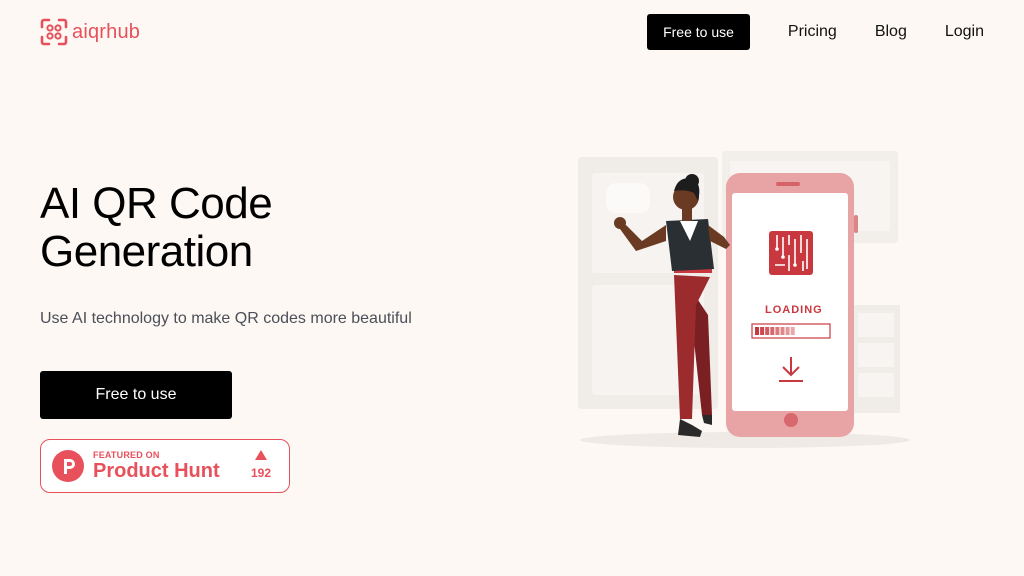 This screenshot has width=1024, height=576. I want to click on phone-loading-label: LOADING, so click(794, 310).